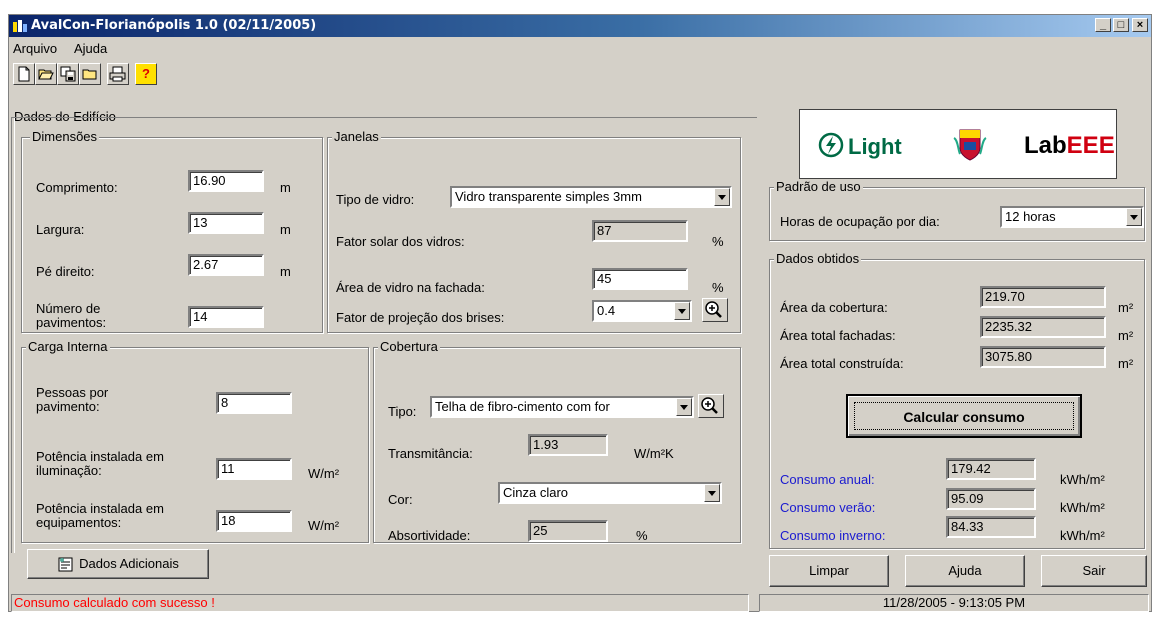 This screenshot has width=1164, height=617. Describe the element at coordinates (580, 74) in the screenshot. I see `toolbar: ?` at that location.